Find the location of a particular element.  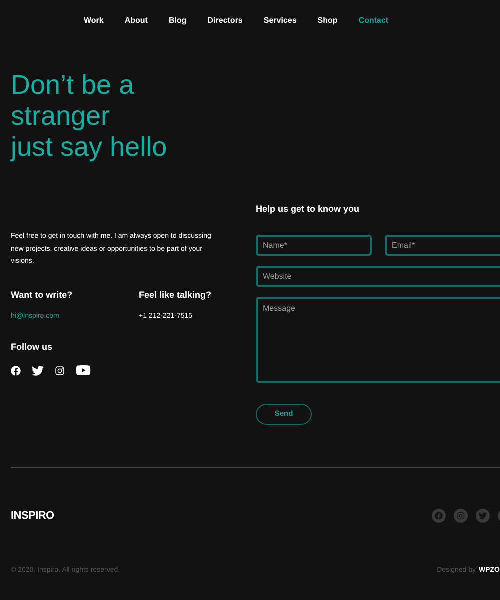

nav-link: Services is located at coordinates (280, 27).